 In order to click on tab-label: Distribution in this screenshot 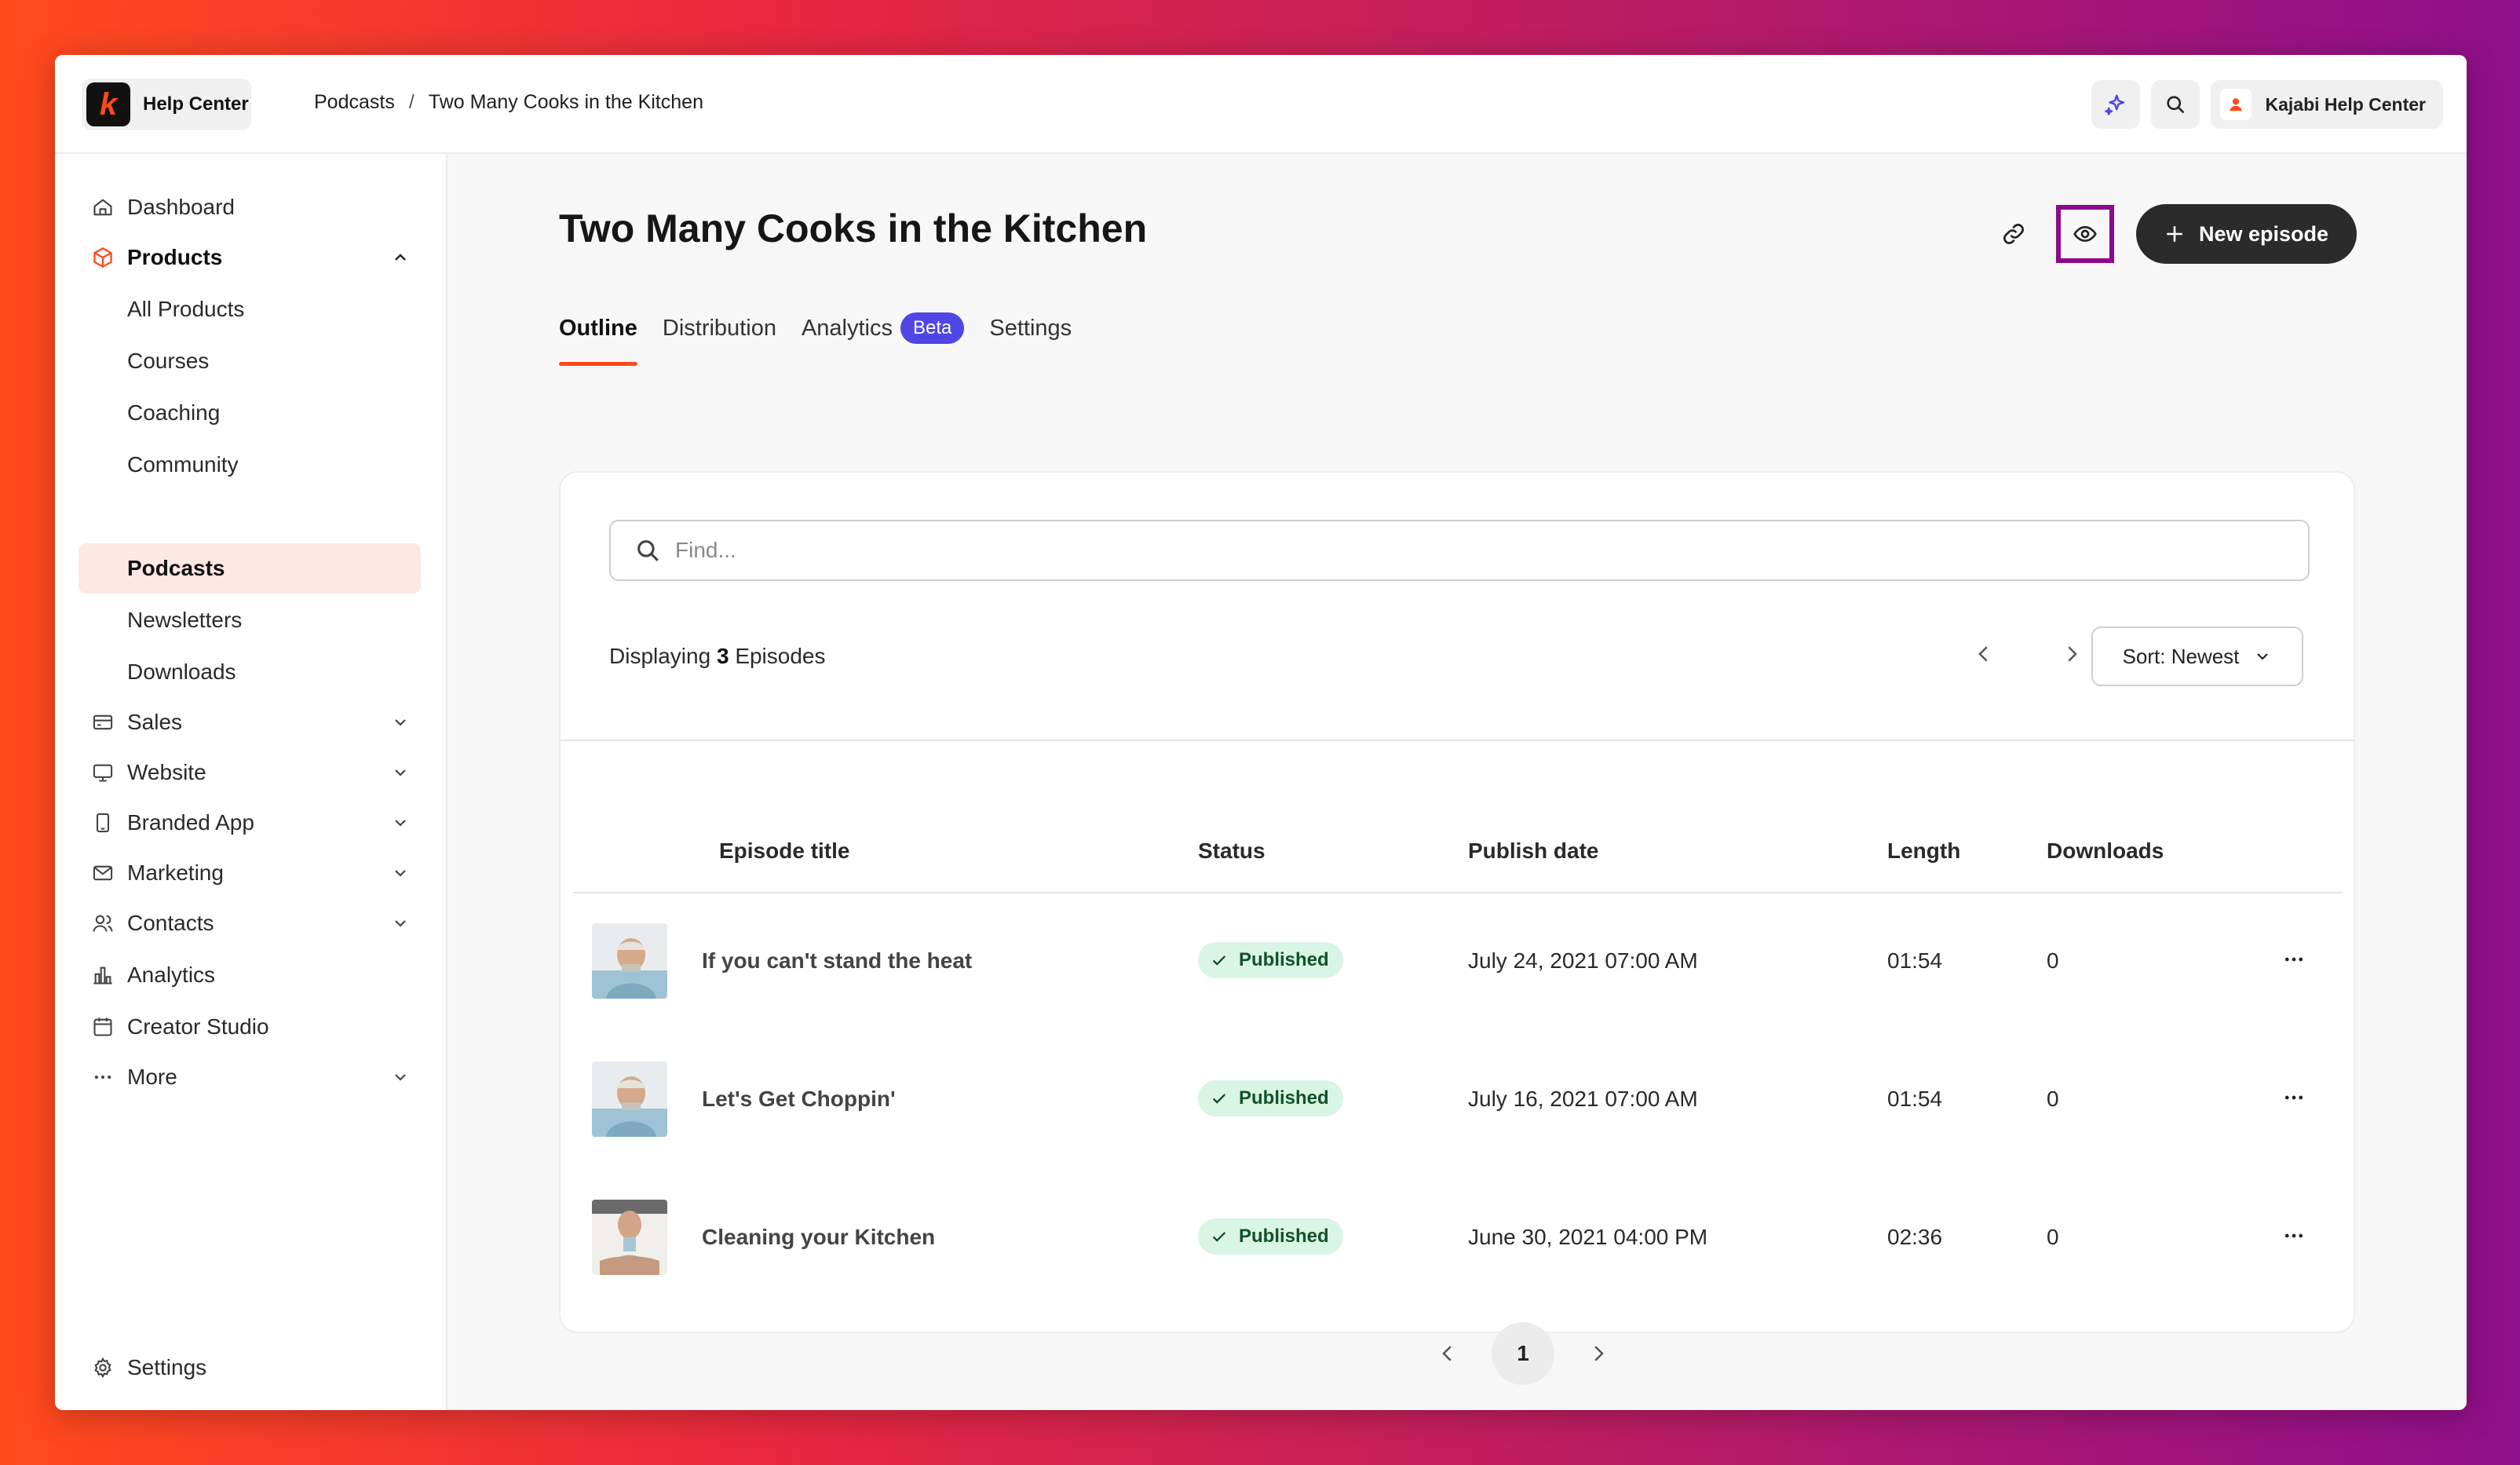, I will do `click(719, 328)`.